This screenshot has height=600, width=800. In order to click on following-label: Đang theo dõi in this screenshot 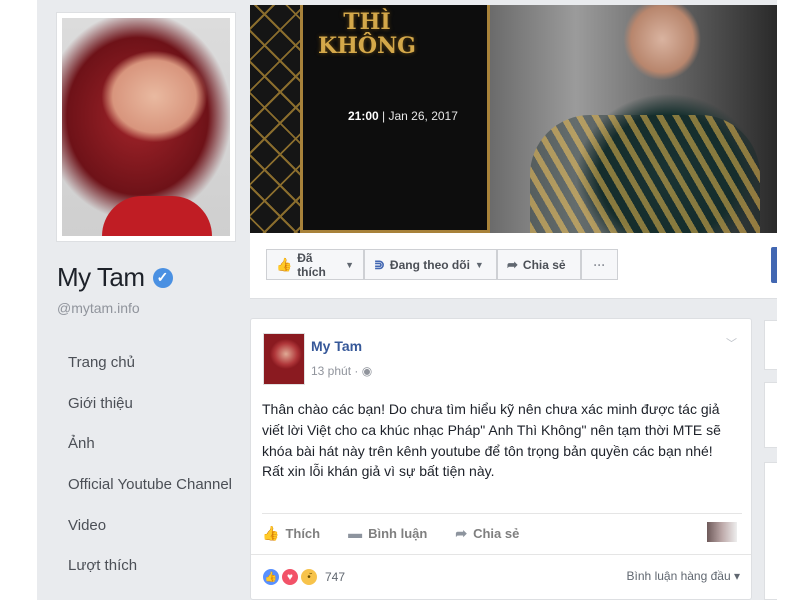, I will do `click(429, 264)`.